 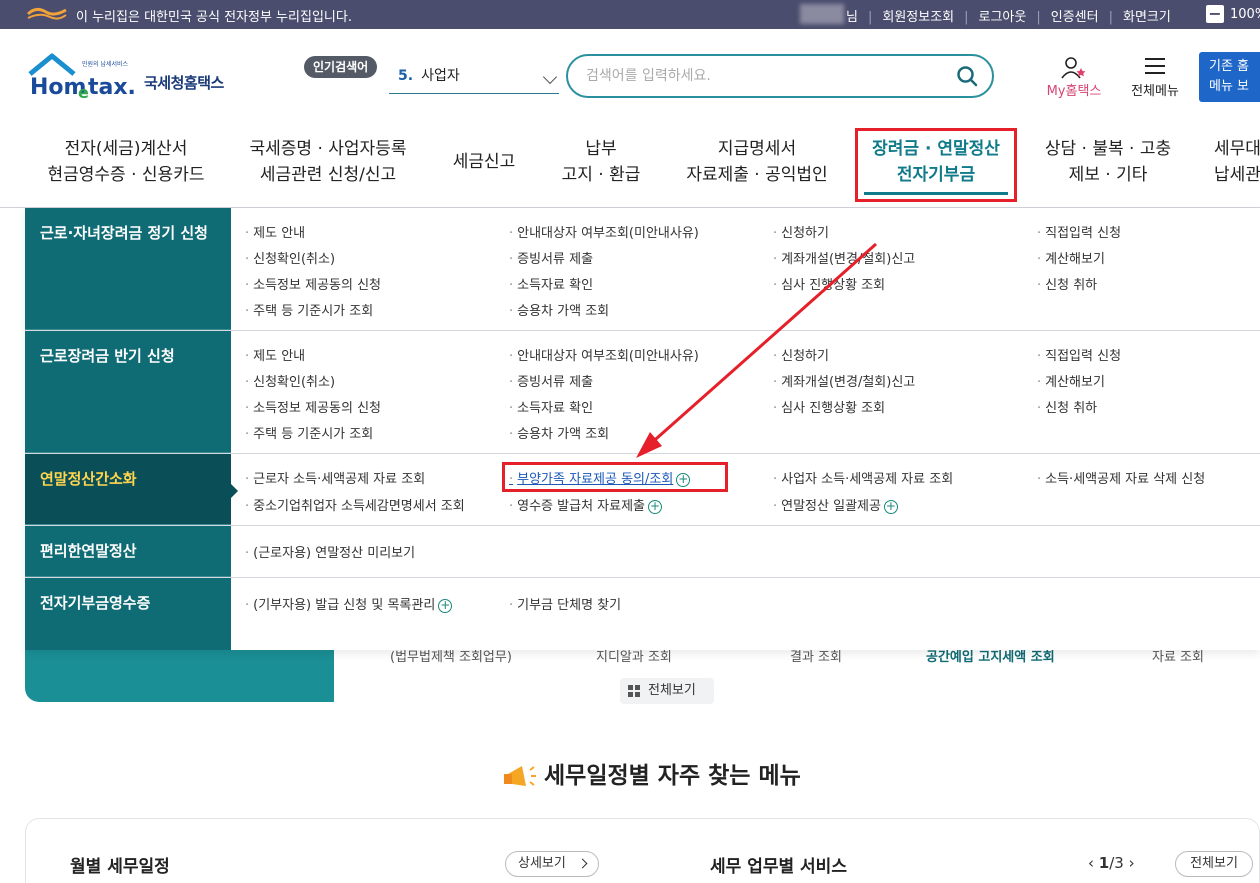 I want to click on my-hometax-button: My홈택스, so click(x=1074, y=78).